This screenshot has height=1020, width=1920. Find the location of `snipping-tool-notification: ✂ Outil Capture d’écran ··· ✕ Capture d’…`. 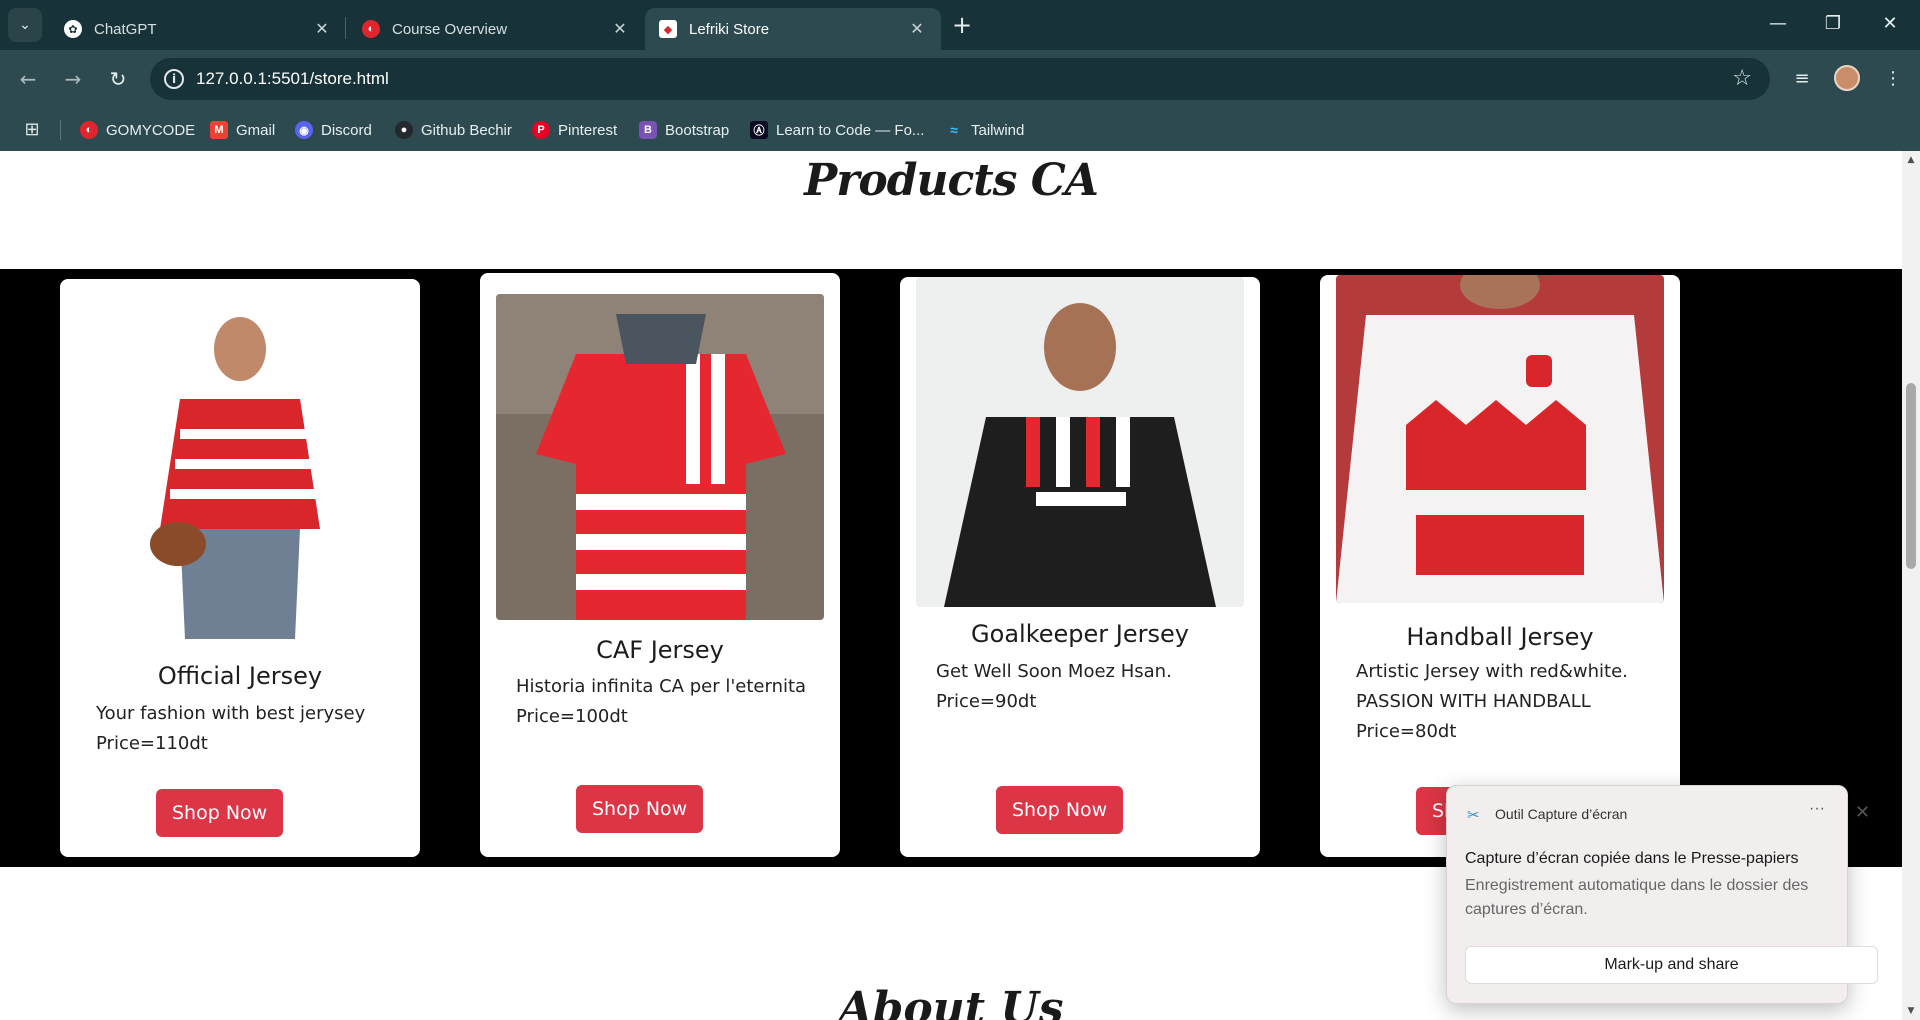

snipping-tool-notification: ✂ Outil Capture d’écran ··· ✕ Capture d’… is located at coordinates (1662, 894).